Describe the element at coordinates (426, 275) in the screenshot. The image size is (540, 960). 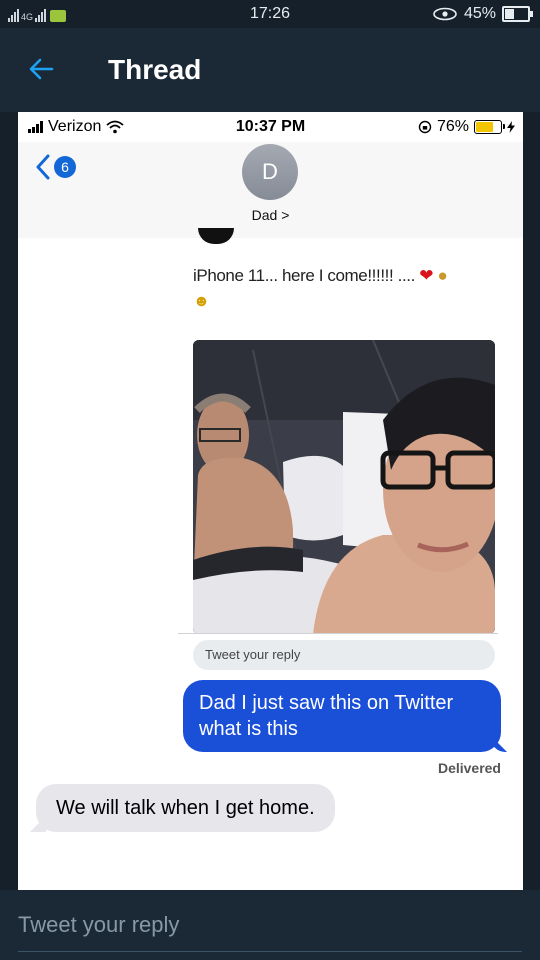
I see `heart-emoji-icon: ❤` at that location.